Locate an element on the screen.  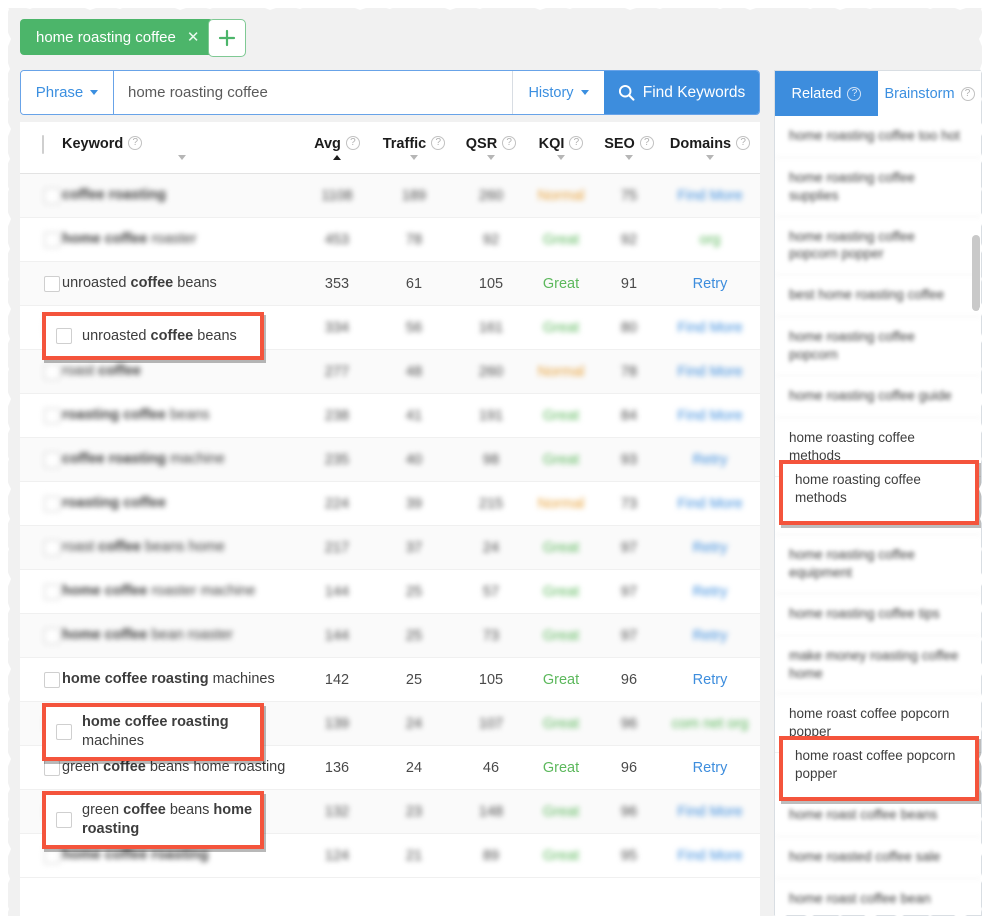
column-header-keyword: Keyword? is located at coordinates (182, 148).